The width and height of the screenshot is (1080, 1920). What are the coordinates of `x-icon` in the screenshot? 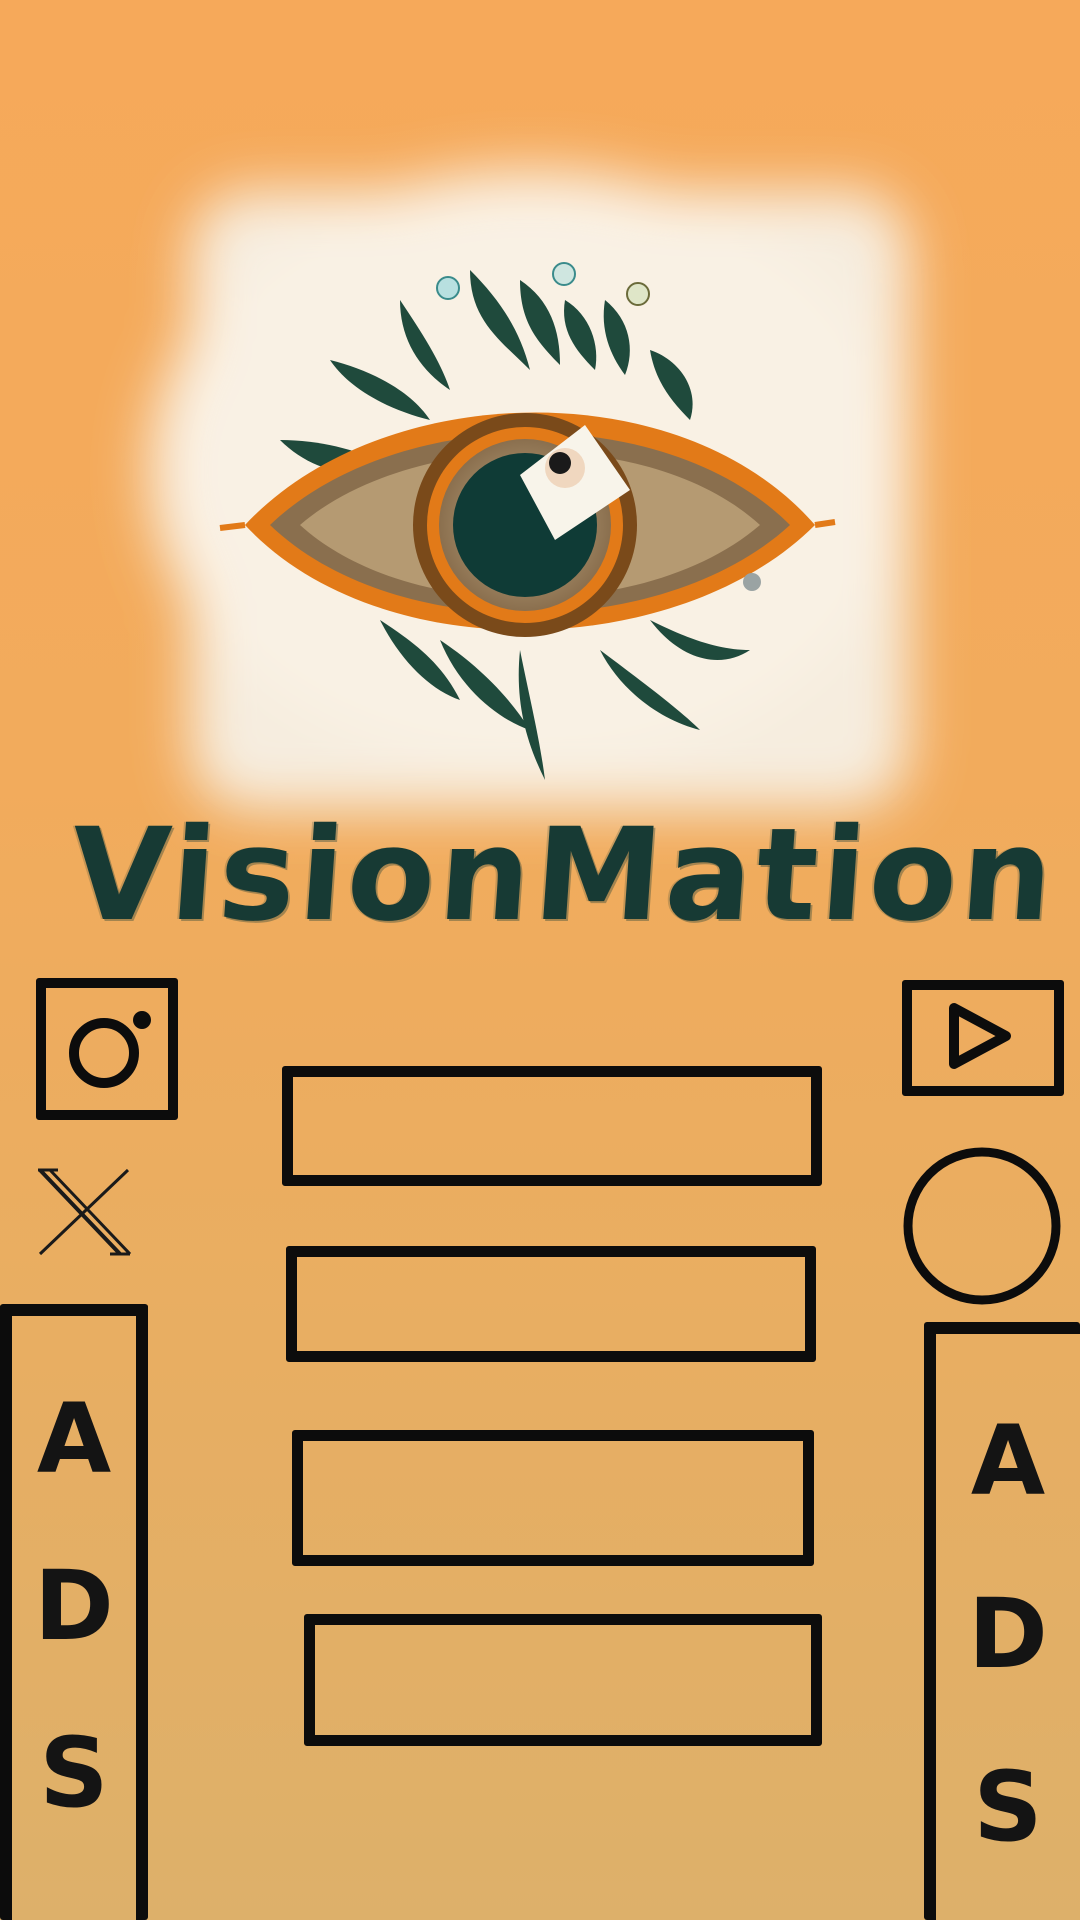 It's located at (85, 1212).